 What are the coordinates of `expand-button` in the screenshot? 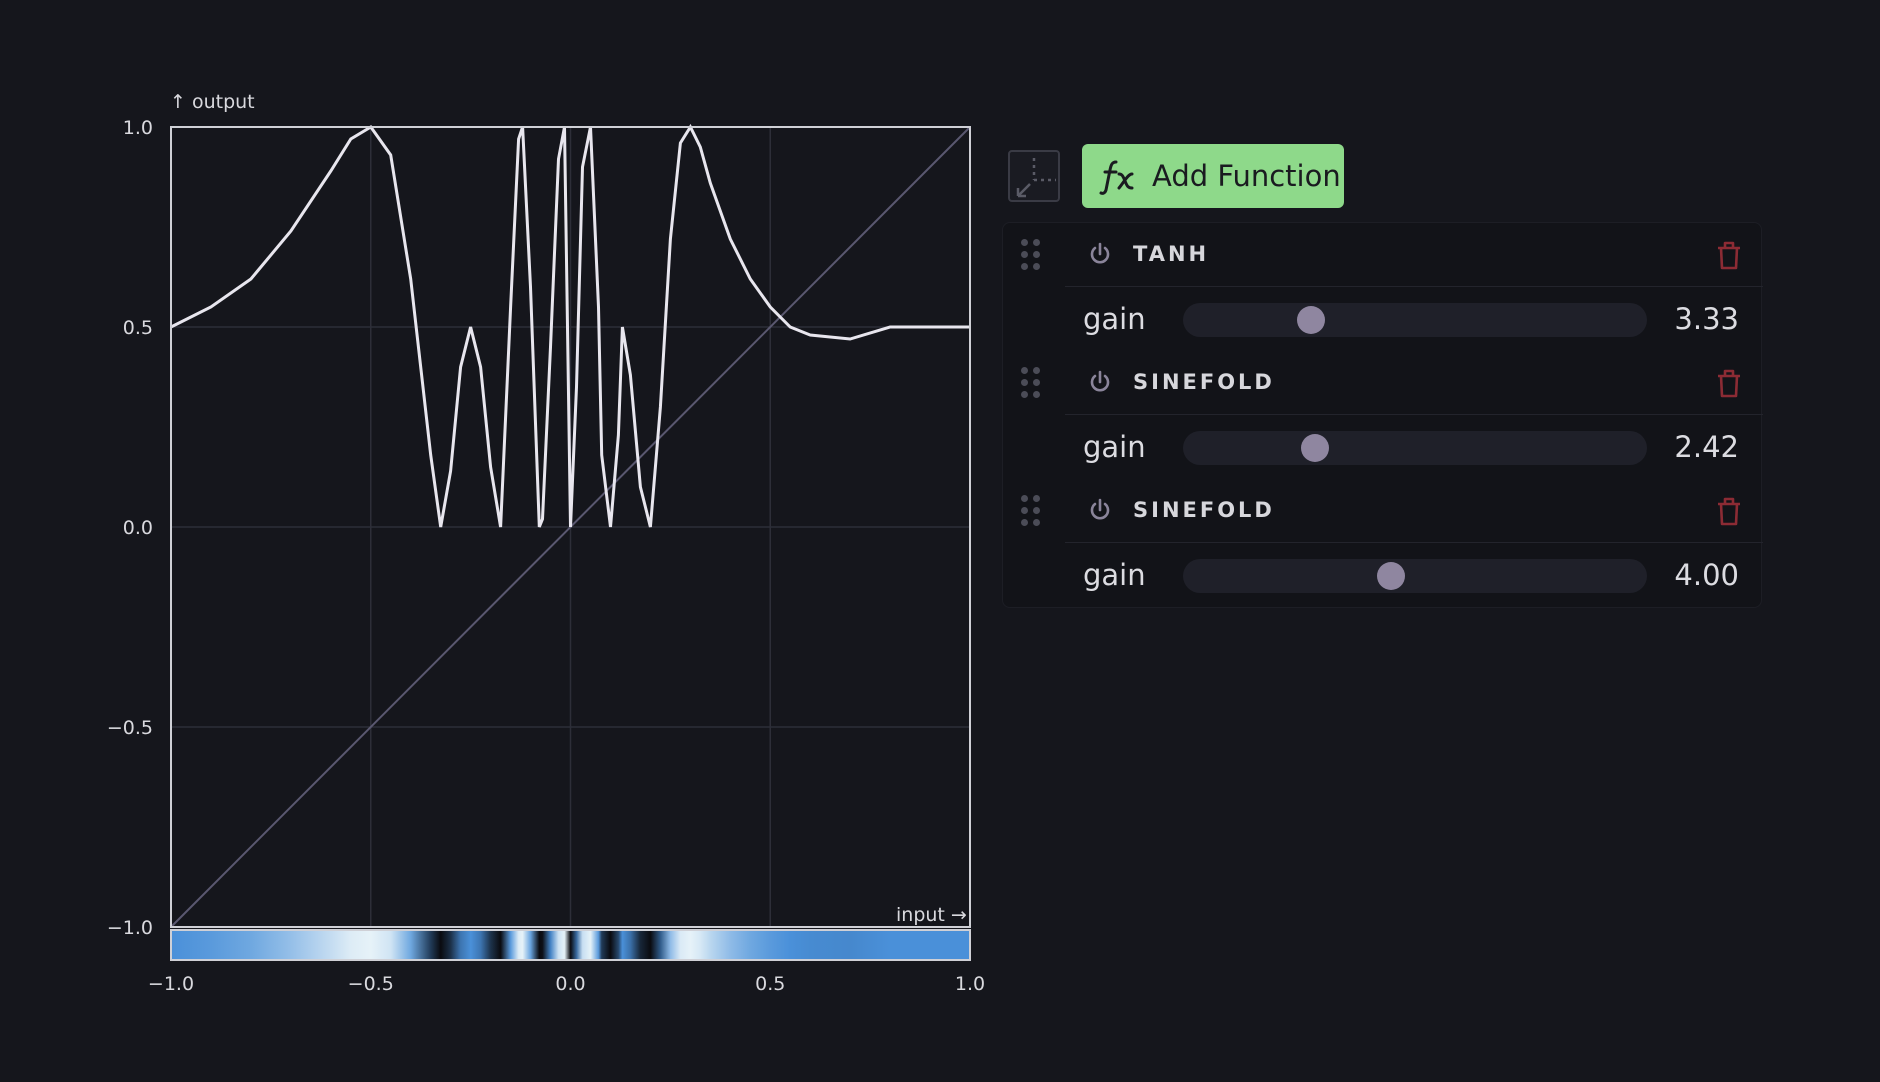 It's located at (1034, 176).